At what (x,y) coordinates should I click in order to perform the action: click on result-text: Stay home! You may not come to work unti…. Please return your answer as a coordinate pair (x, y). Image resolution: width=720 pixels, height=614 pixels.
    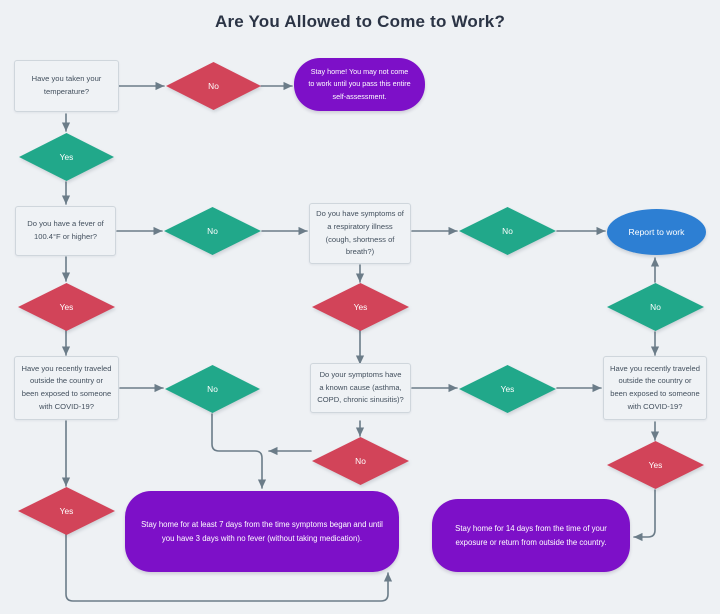
    Looking at the image, I should click on (359, 84).